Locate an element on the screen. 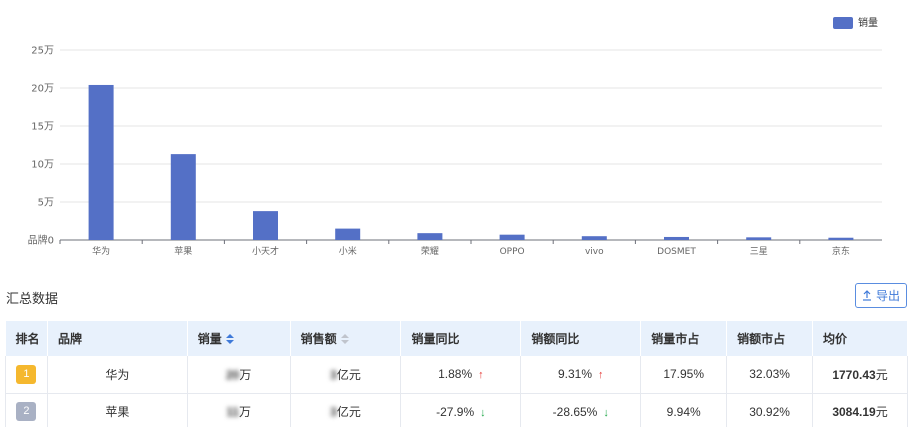 Image resolution: width=909 pixels, height=427 pixels. amt-yoy-cell: -28.65% ↓ is located at coordinates (581, 410).